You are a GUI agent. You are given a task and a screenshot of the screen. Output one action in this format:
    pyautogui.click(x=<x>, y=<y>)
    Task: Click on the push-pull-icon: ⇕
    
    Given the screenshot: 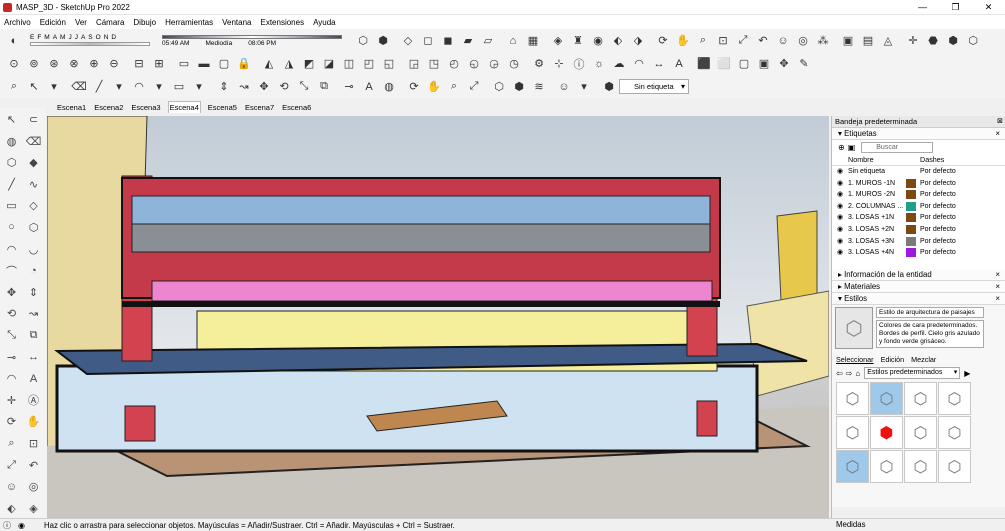 What is the action you would take?
    pyautogui.click(x=224, y=87)
    